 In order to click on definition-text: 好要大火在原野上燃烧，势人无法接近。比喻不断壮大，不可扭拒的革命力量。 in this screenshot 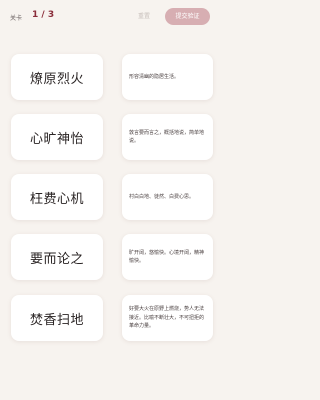, I will do `click(167, 318)`.